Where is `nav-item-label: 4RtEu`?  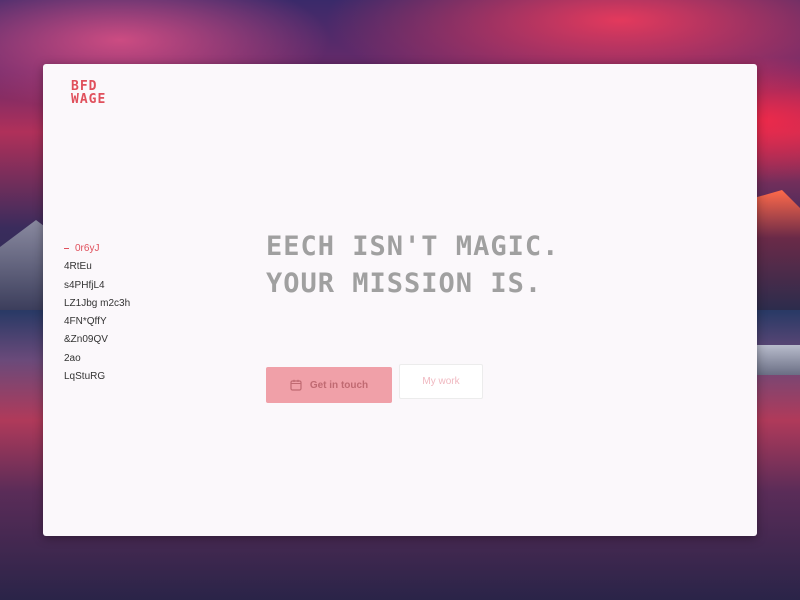 nav-item-label: 4RtEu is located at coordinates (78, 267).